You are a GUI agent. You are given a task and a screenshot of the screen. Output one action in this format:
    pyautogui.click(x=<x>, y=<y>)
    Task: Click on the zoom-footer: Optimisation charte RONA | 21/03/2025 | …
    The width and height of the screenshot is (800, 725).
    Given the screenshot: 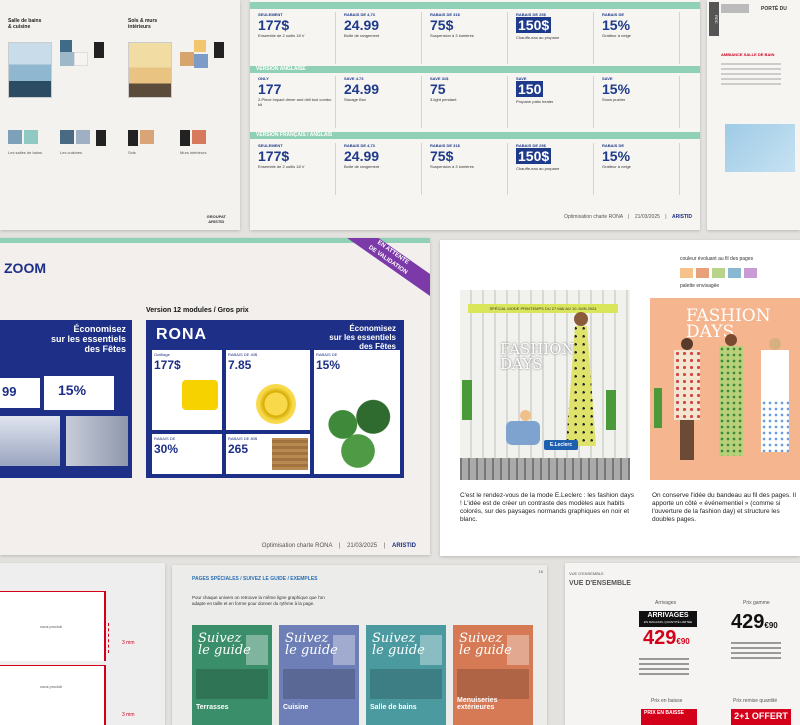 What is the action you would take?
    pyautogui.click(x=338, y=546)
    